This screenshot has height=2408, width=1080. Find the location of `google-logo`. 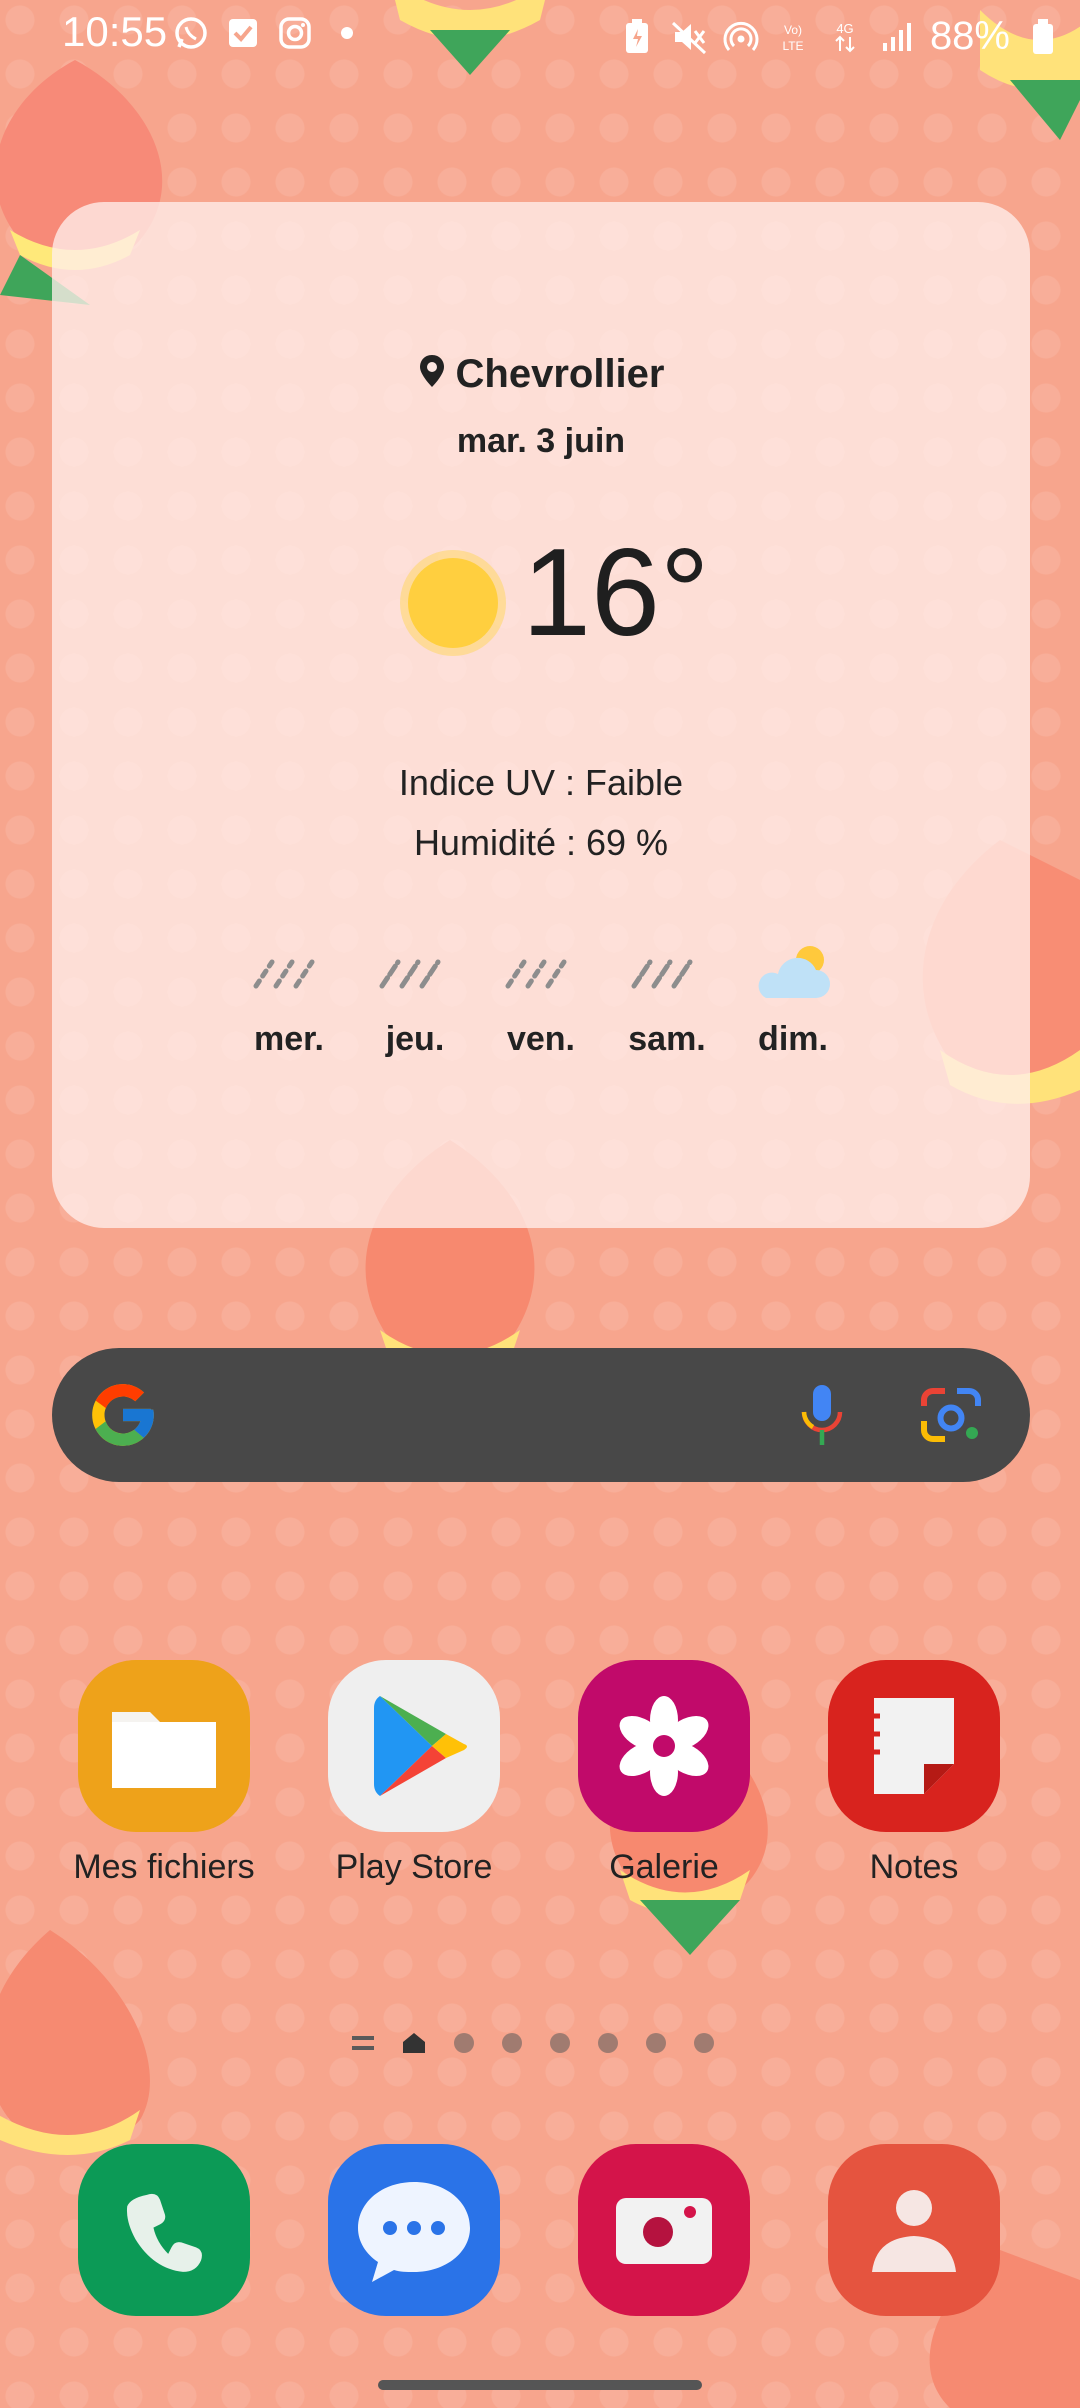

google-logo is located at coordinates (123, 1415).